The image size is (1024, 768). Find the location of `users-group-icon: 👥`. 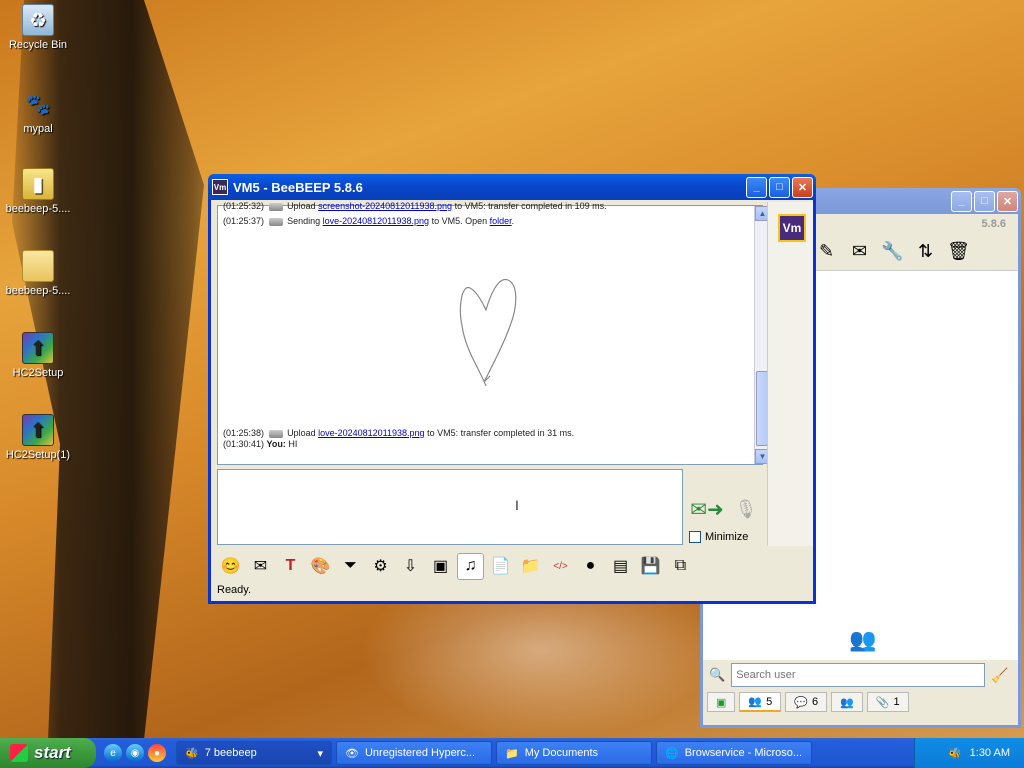

users-group-icon: 👥 is located at coordinates (863, 639).